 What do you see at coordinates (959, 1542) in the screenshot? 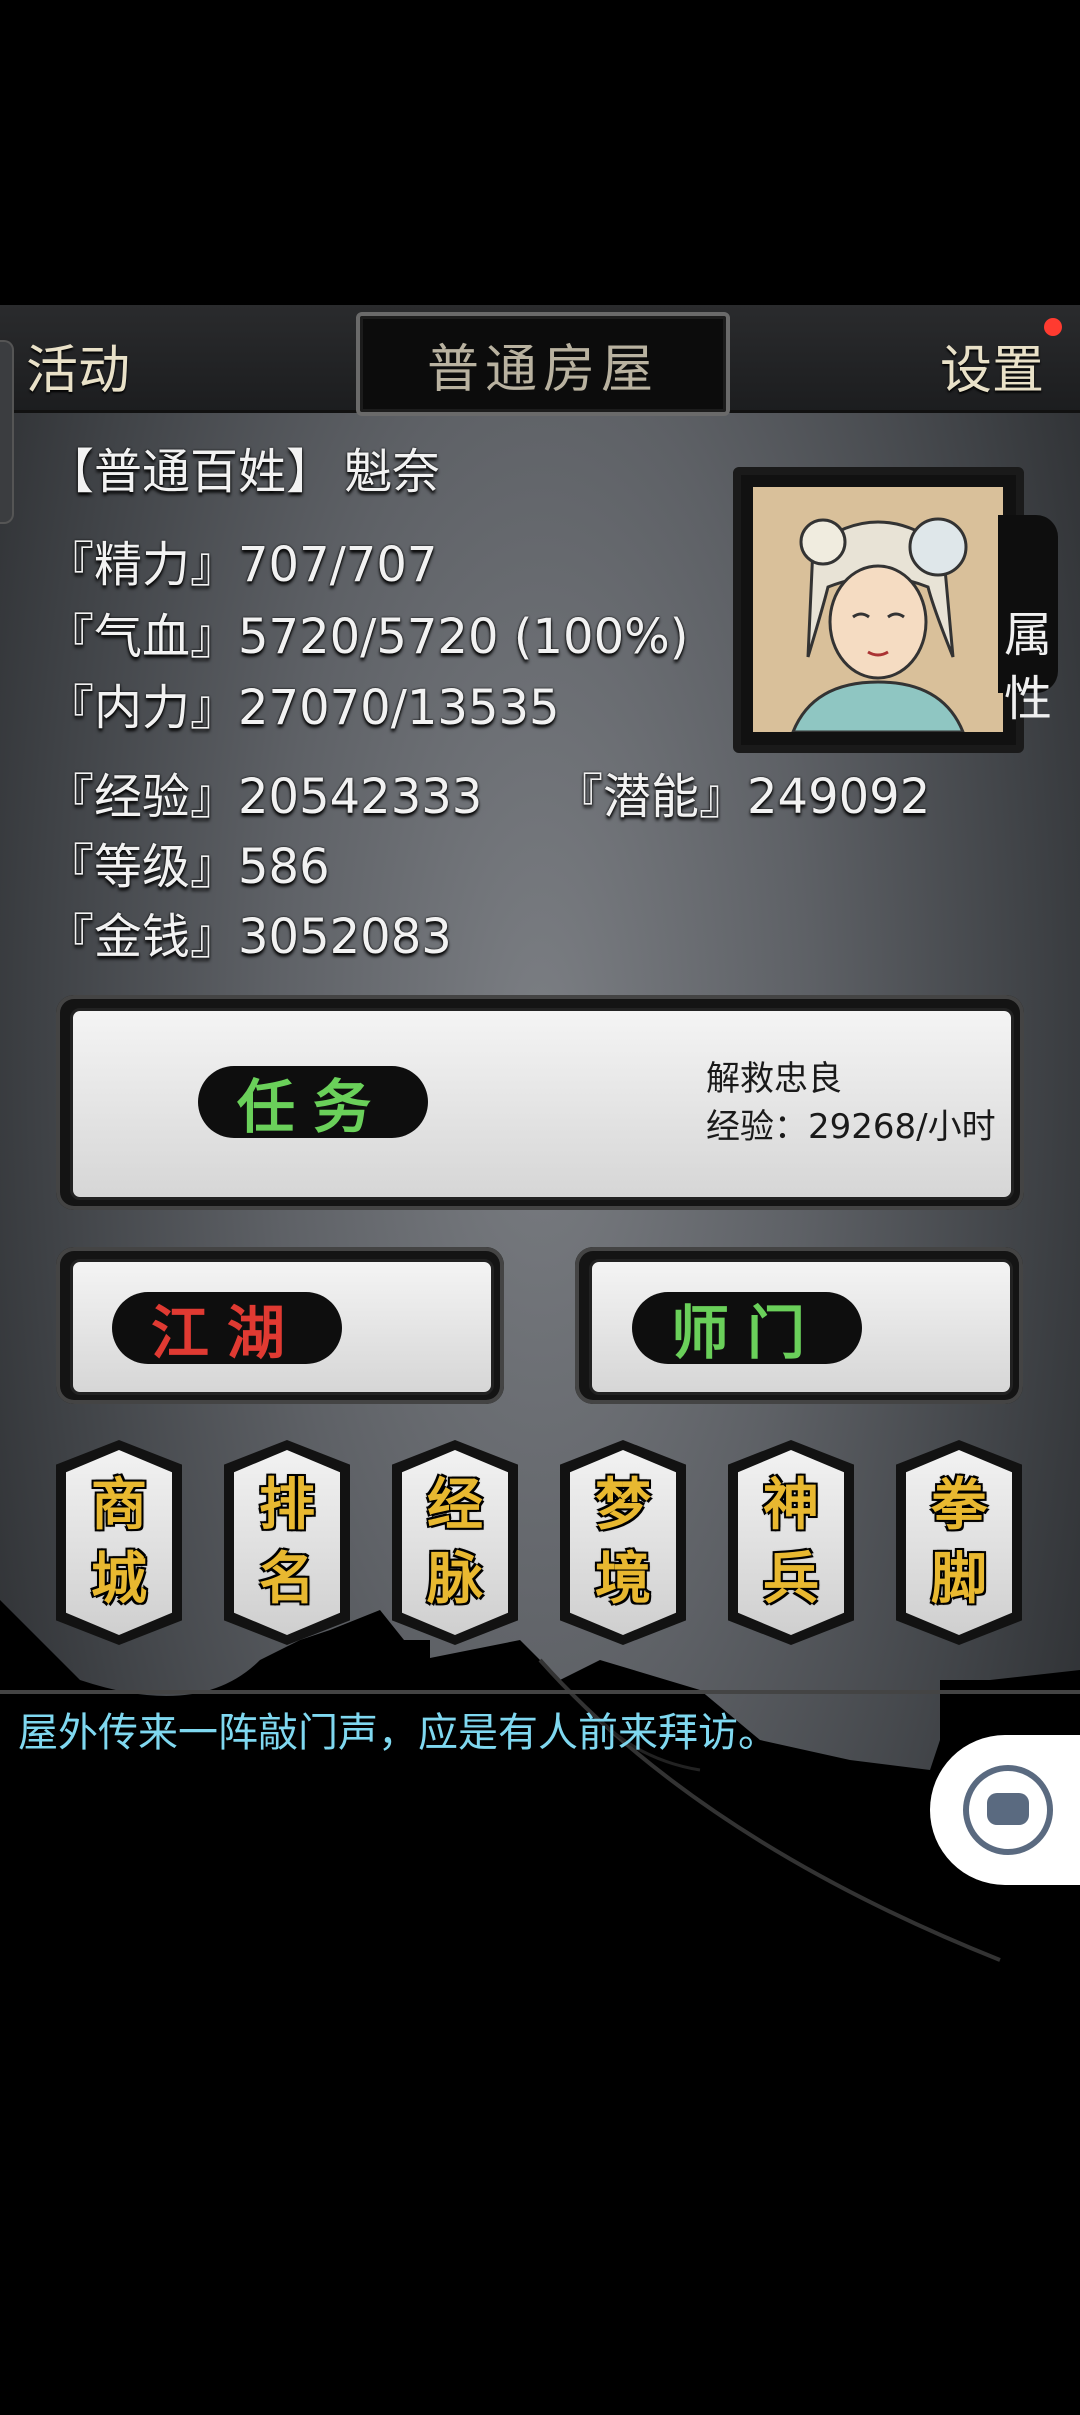
I see `menu-fist-label: 拳 脚` at bounding box center [959, 1542].